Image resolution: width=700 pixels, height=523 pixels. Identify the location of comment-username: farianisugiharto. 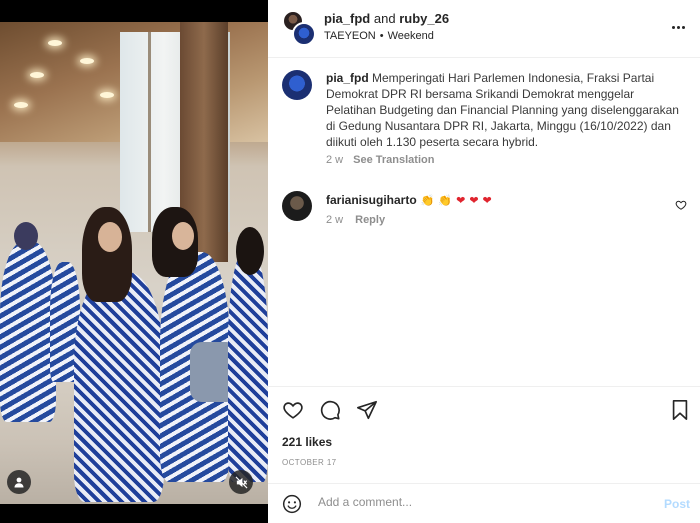
(371, 200).